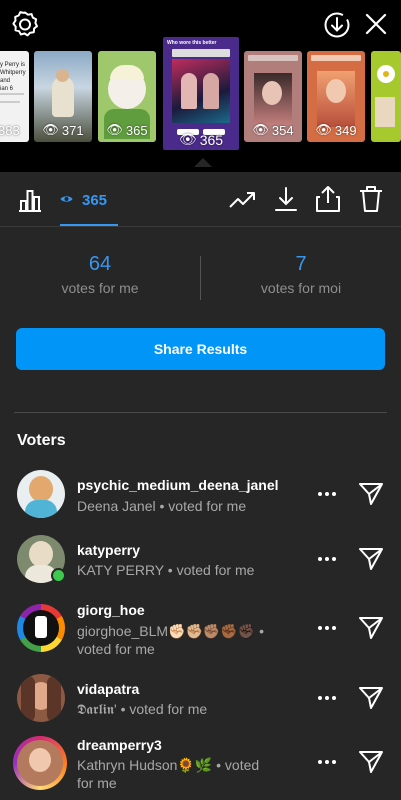 This screenshot has width=401, height=800. Describe the element at coordinates (376, 24) in the screenshot. I see `close-icon` at that location.